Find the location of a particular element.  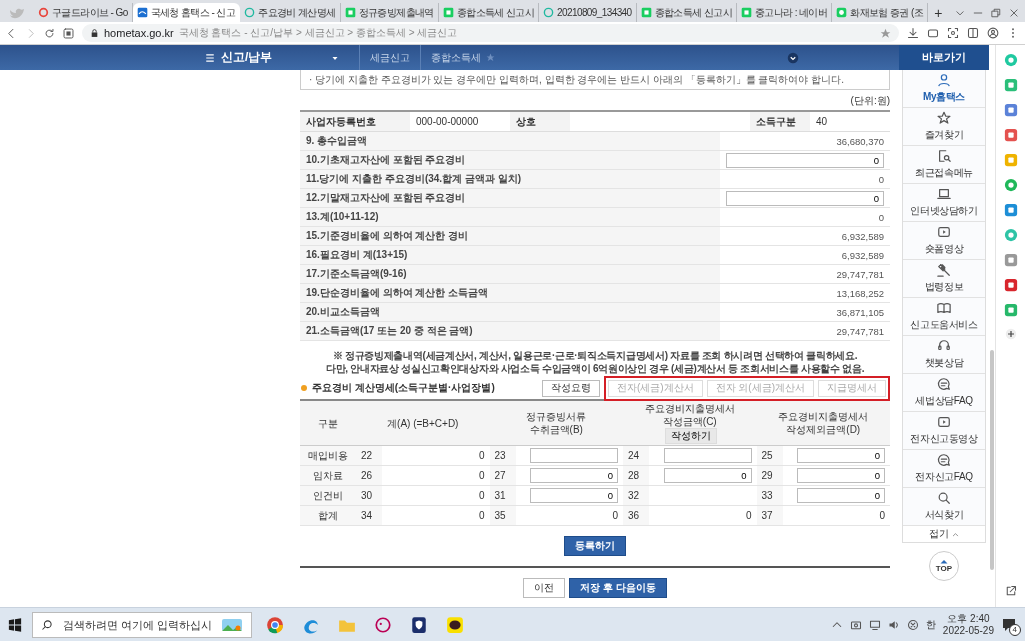

amount-value: 13,168,252 is located at coordinates (860, 293).